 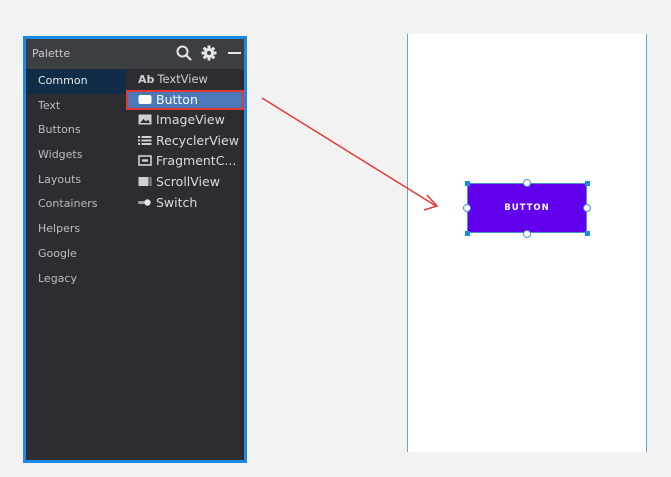 I want to click on search-icon, so click(x=184, y=53).